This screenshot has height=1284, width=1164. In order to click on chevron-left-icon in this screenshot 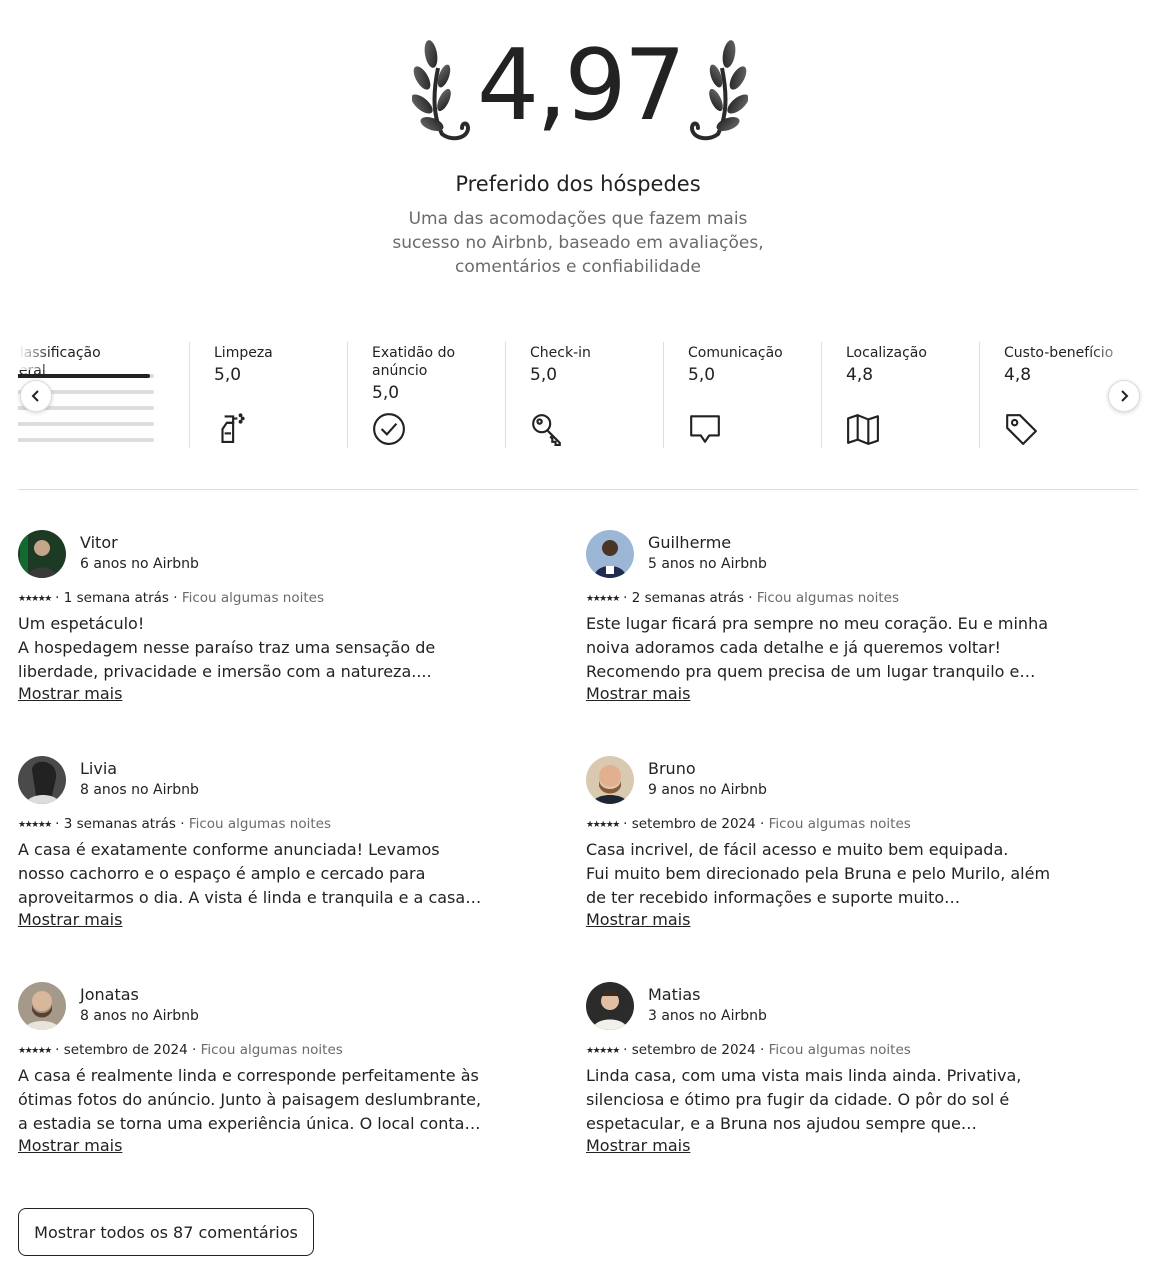, I will do `click(35, 396)`.